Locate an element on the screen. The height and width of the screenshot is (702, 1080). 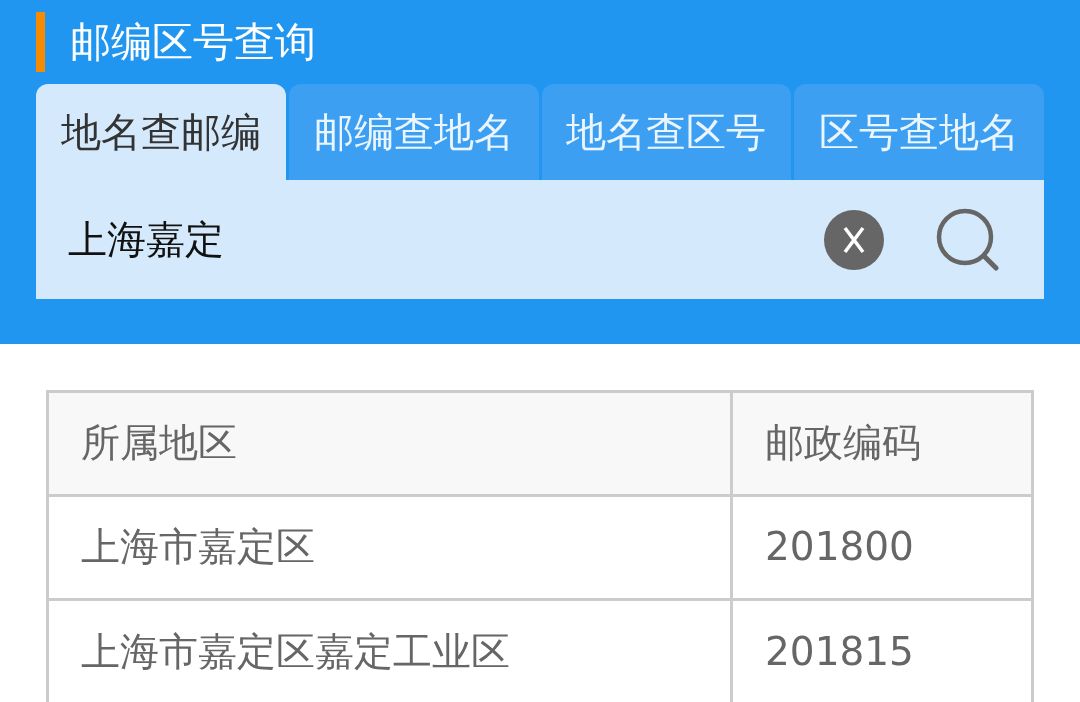
clear-icon is located at coordinates (854, 239).